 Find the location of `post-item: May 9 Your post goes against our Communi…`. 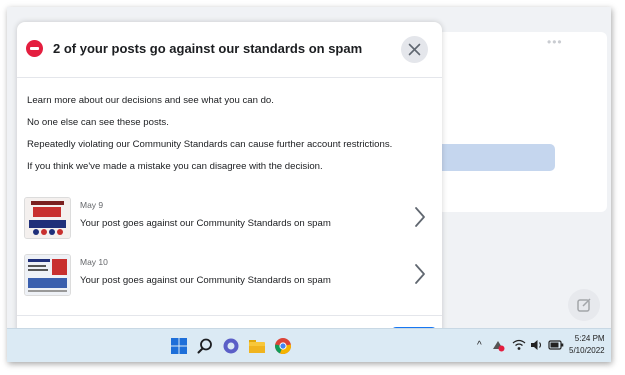

post-item: May 9 Your post goes against our Communi… is located at coordinates (229, 222).